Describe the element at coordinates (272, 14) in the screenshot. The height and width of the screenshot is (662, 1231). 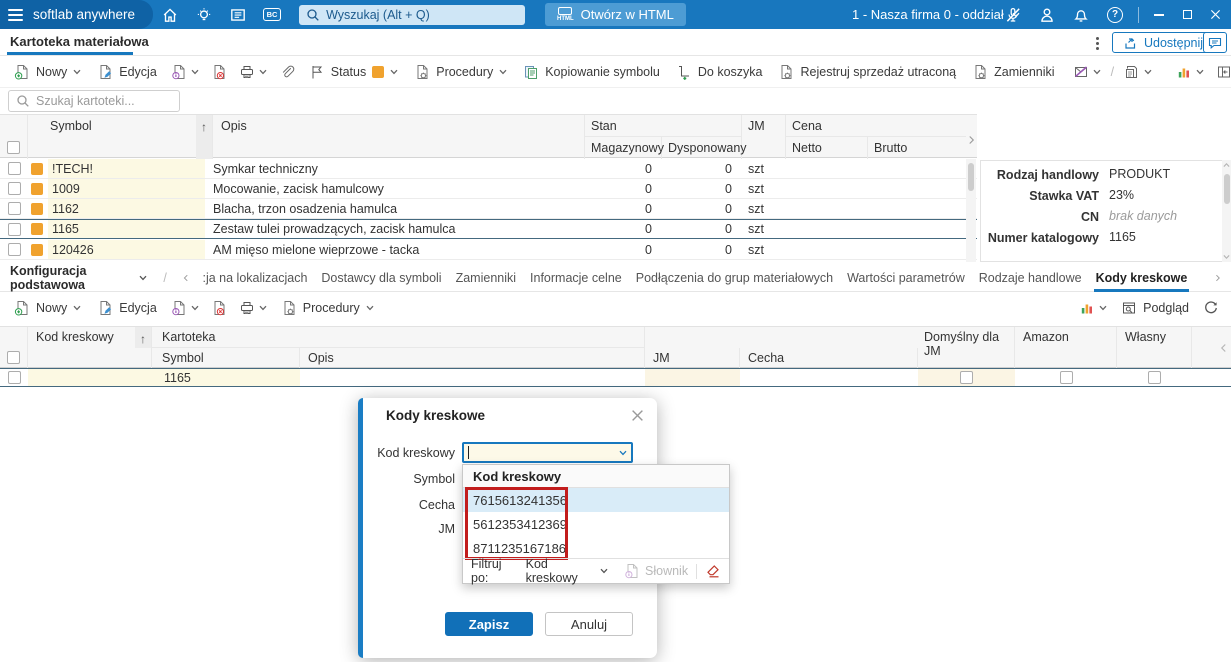
I see `bc-icon: BC` at that location.